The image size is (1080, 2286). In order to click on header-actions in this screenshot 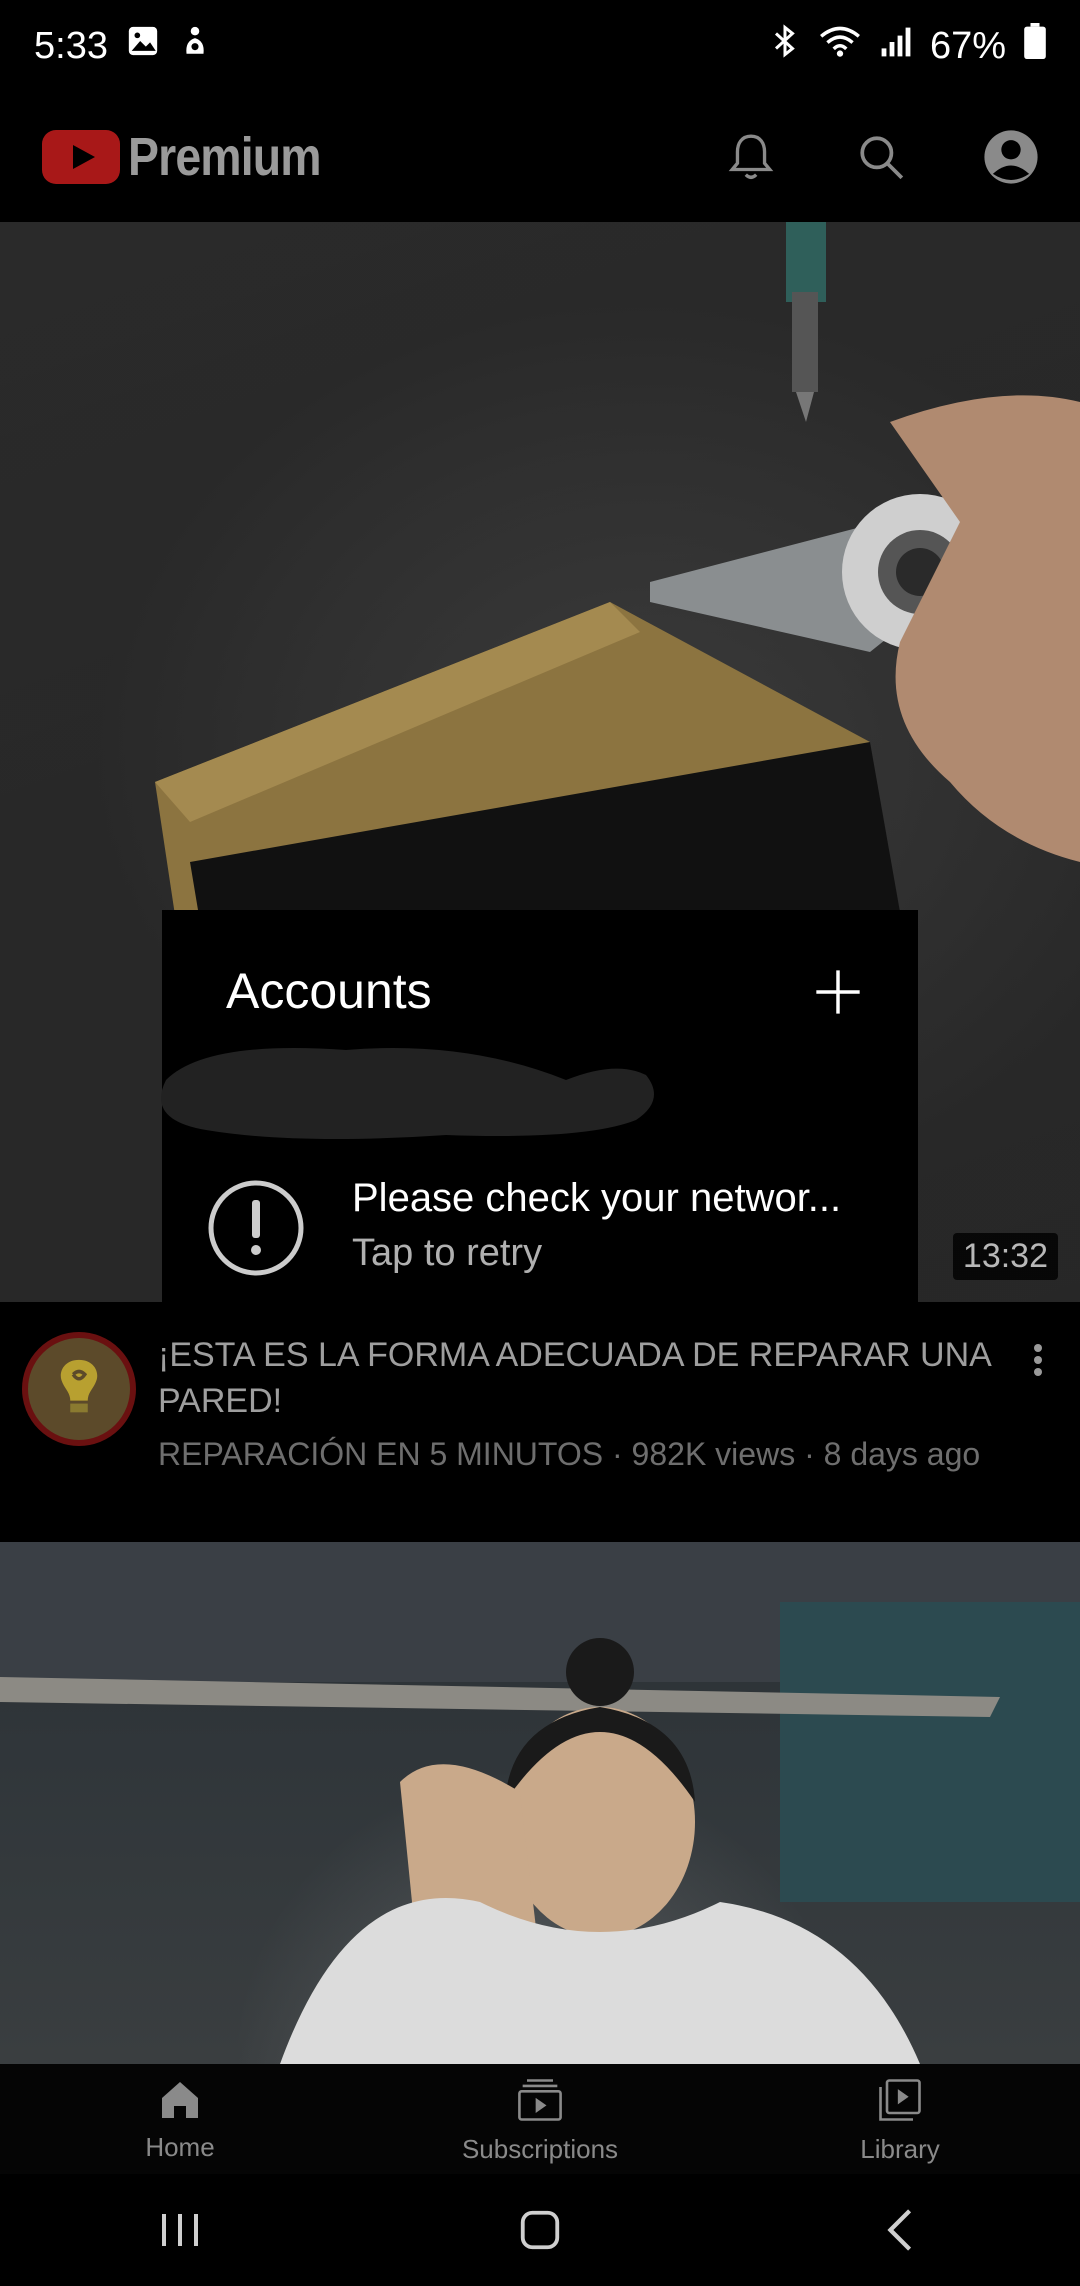, I will do `click(881, 157)`.